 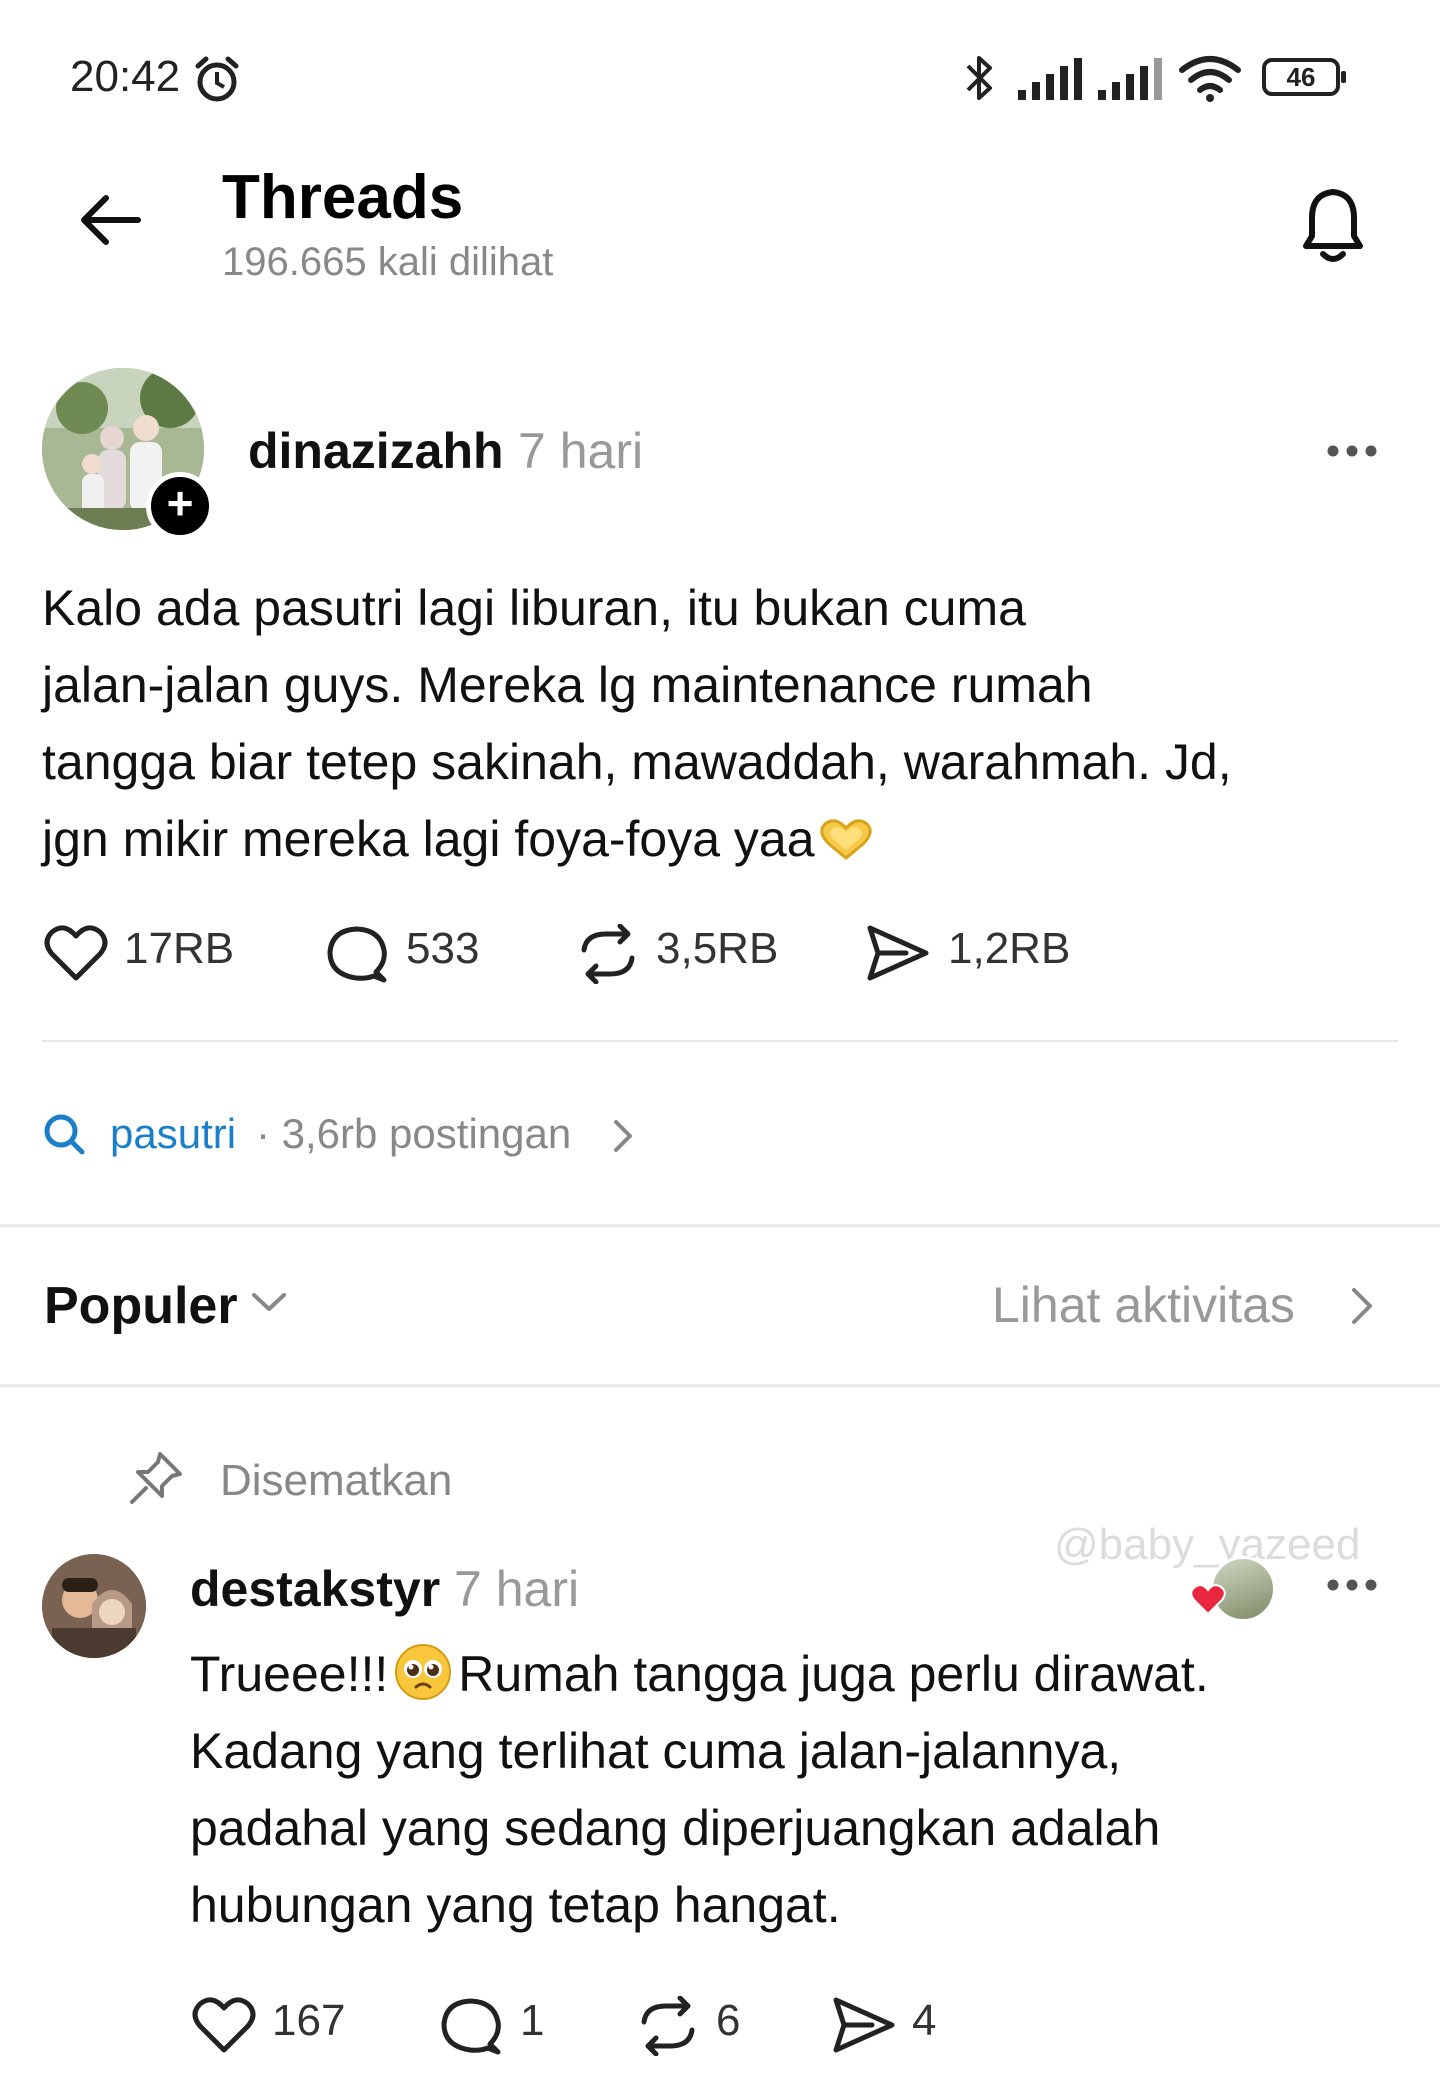 What do you see at coordinates (428, 839) in the screenshot?
I see `post-text-line: jgn mikir mereka lagi foya-foya yaa` at bounding box center [428, 839].